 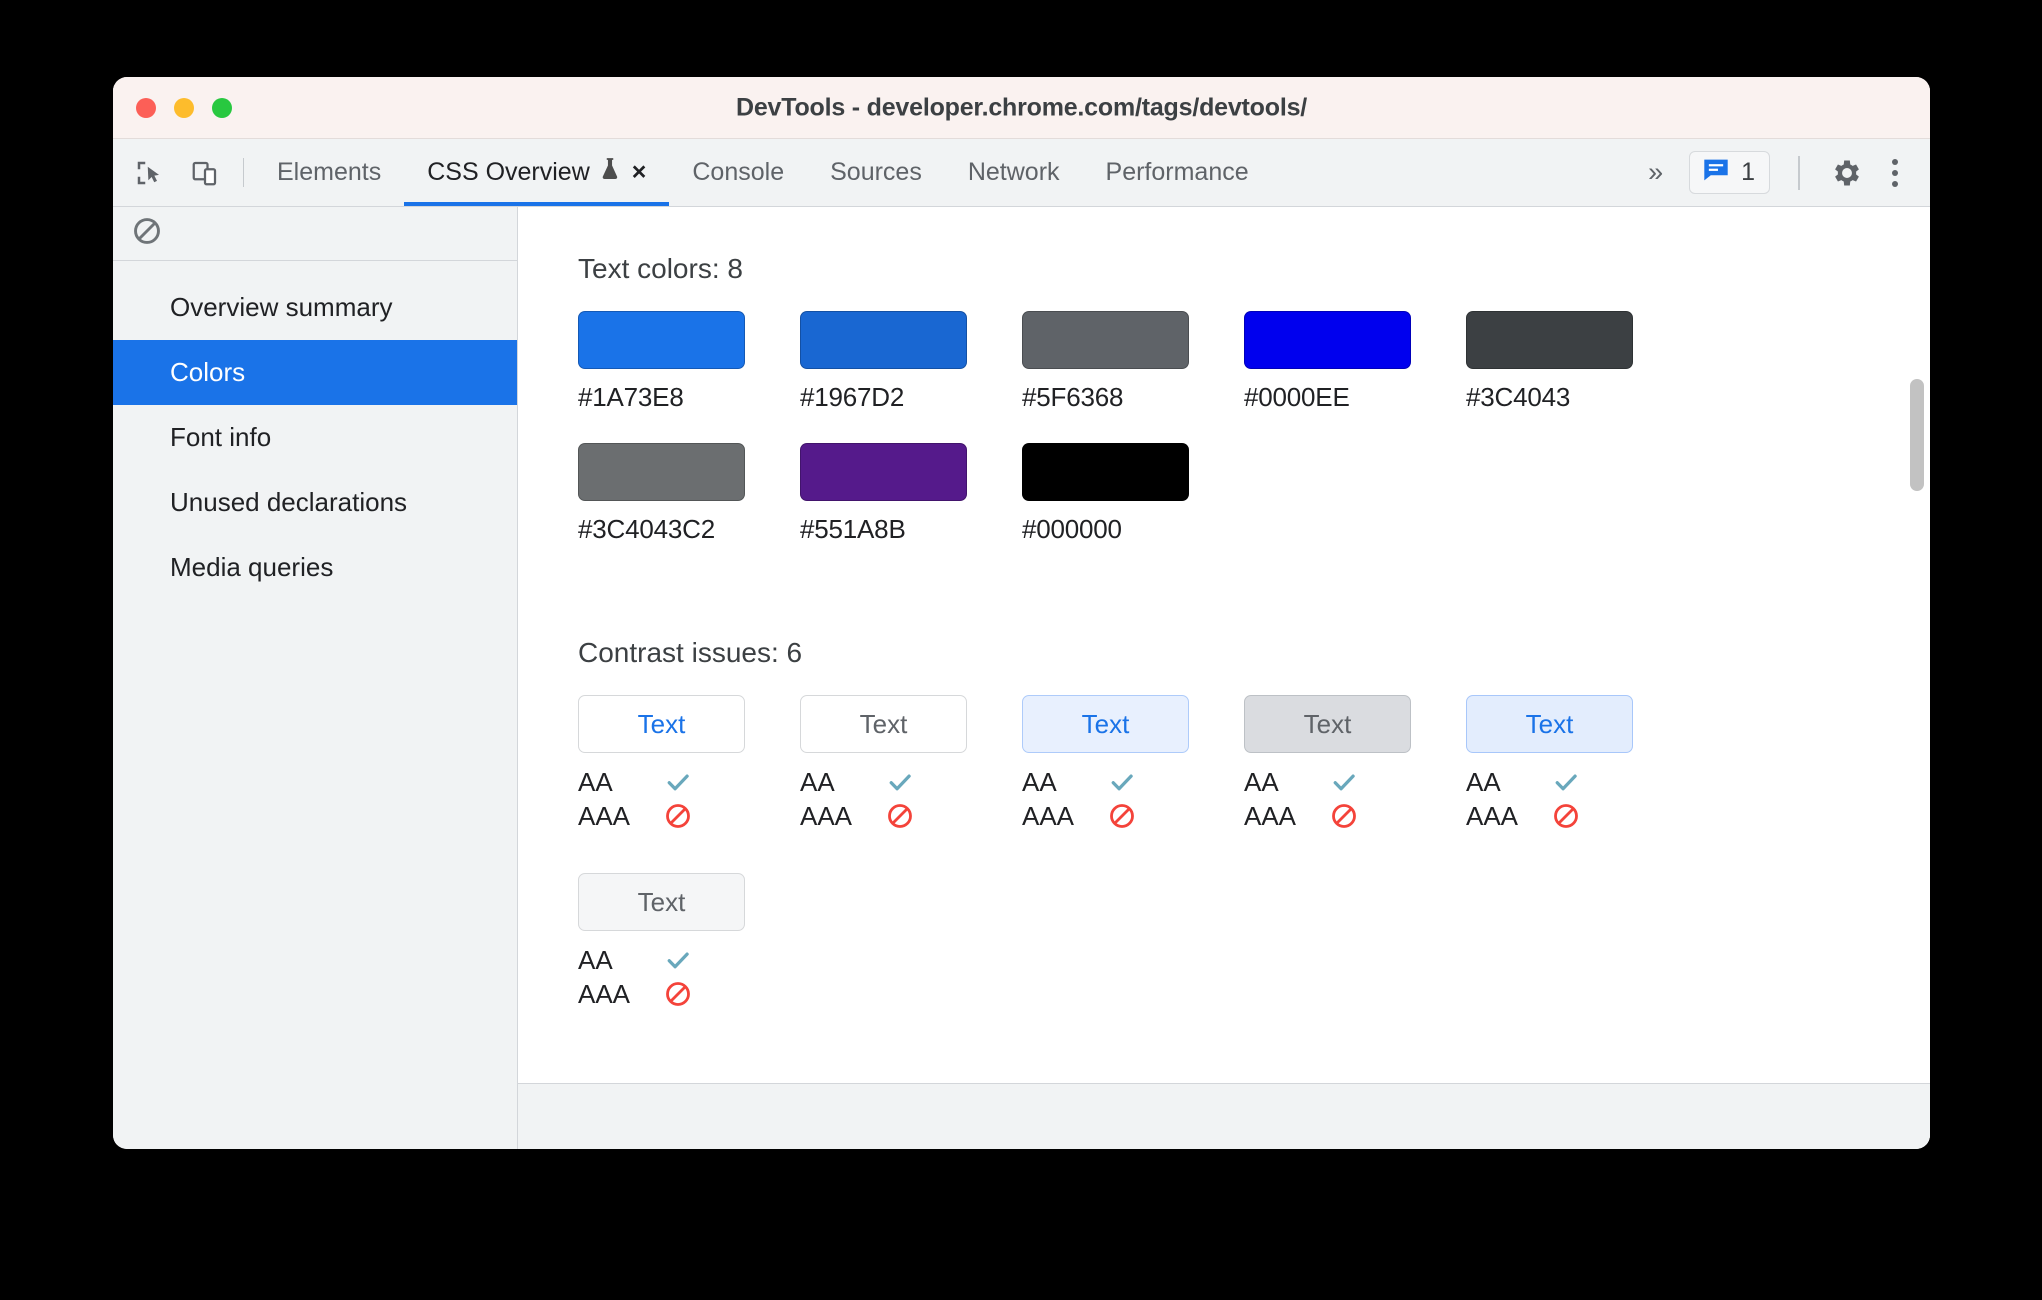 What do you see at coordinates (1778, 172) in the screenshot?
I see `toolbar-right-group: » 1` at bounding box center [1778, 172].